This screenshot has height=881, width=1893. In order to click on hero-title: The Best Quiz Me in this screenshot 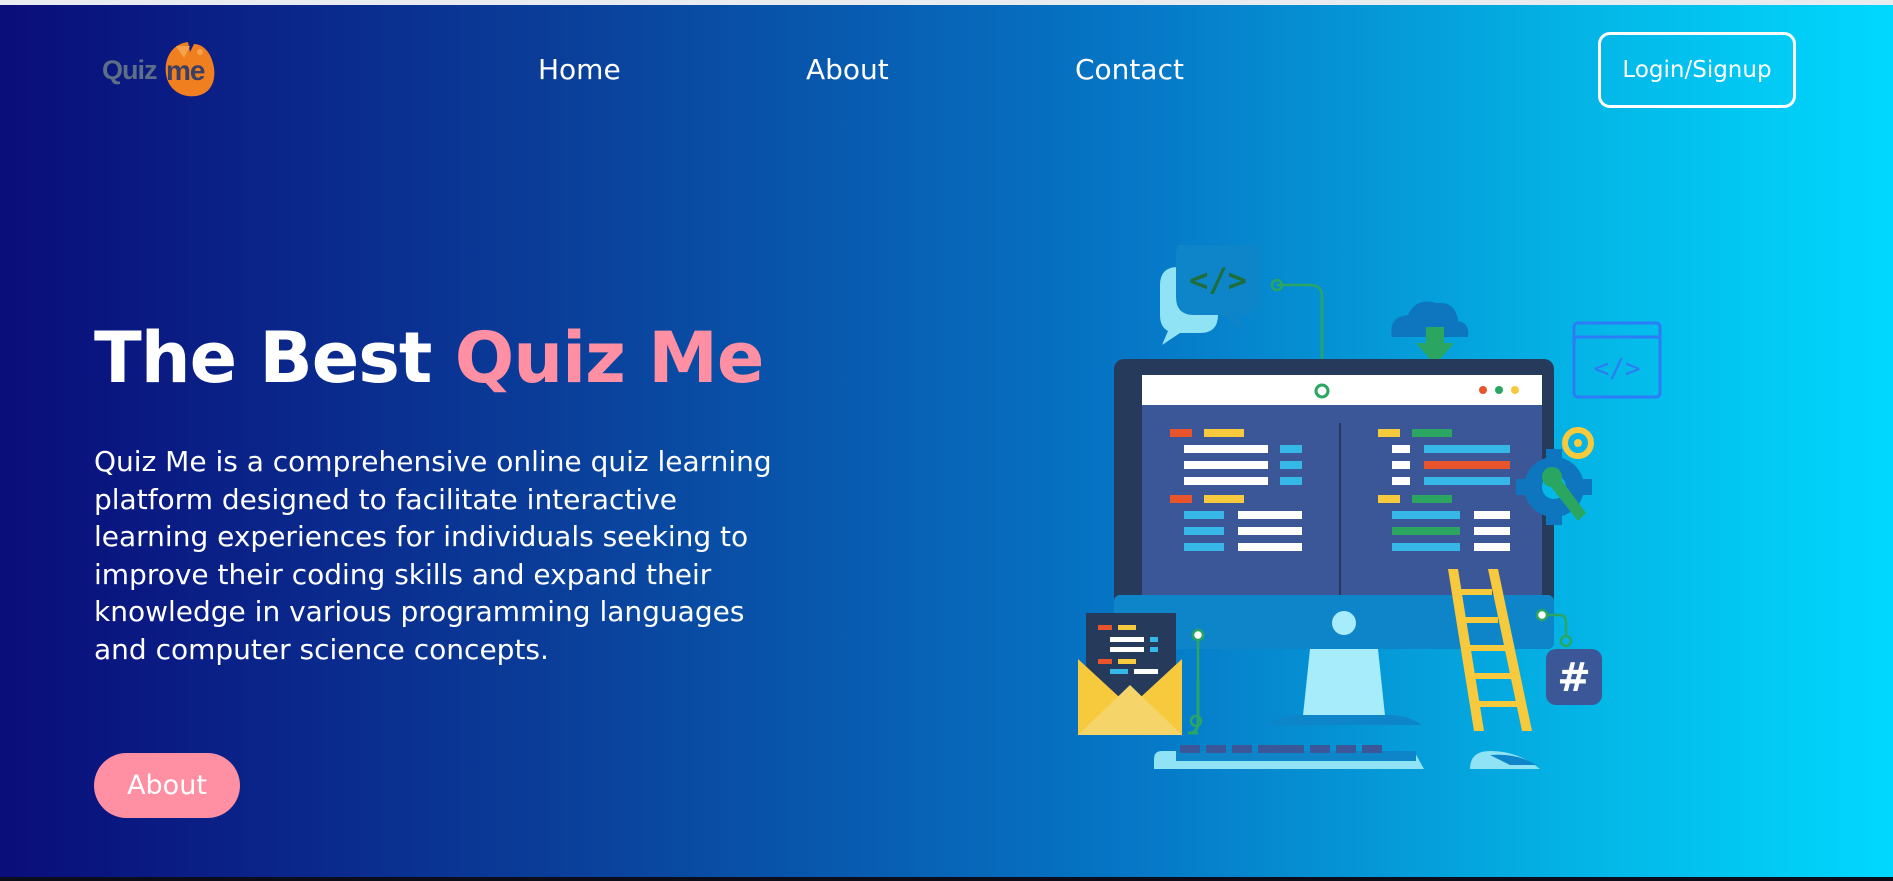, I will do `click(429, 358)`.